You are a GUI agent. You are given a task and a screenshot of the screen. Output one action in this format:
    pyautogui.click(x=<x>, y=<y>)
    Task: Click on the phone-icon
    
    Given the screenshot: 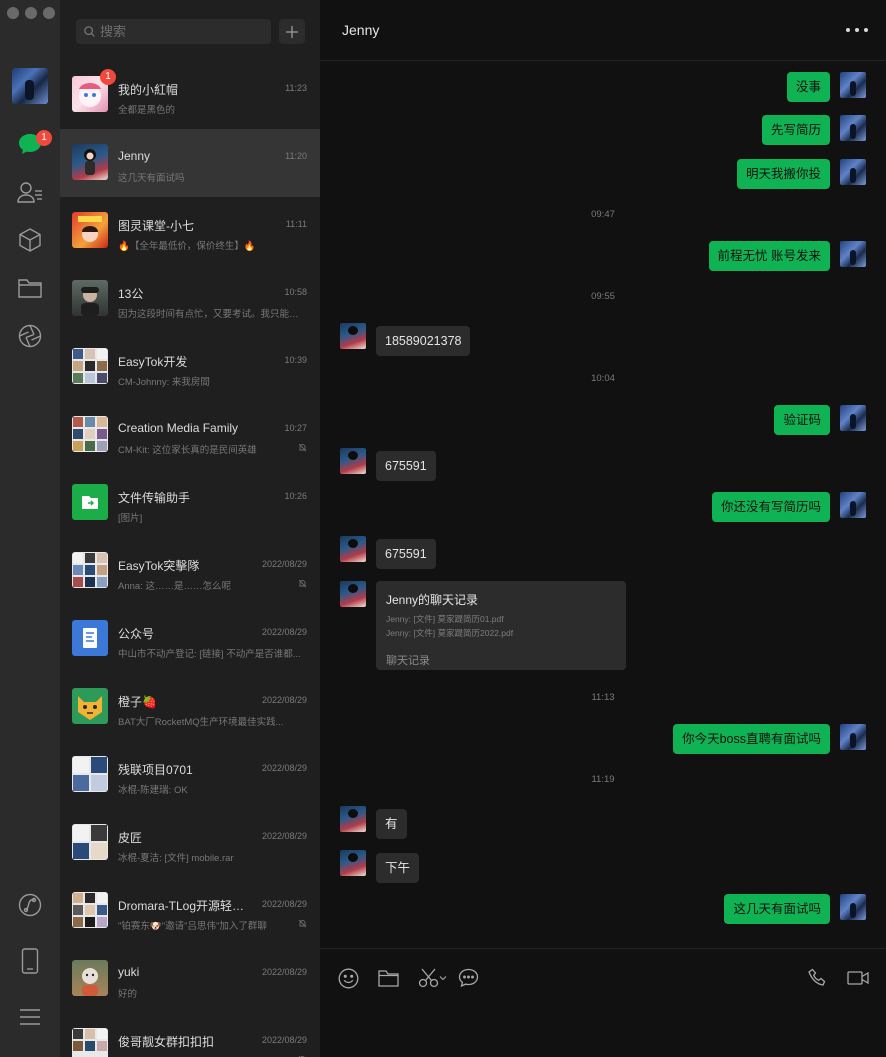 What is the action you would take?
    pyautogui.click(x=818, y=978)
    